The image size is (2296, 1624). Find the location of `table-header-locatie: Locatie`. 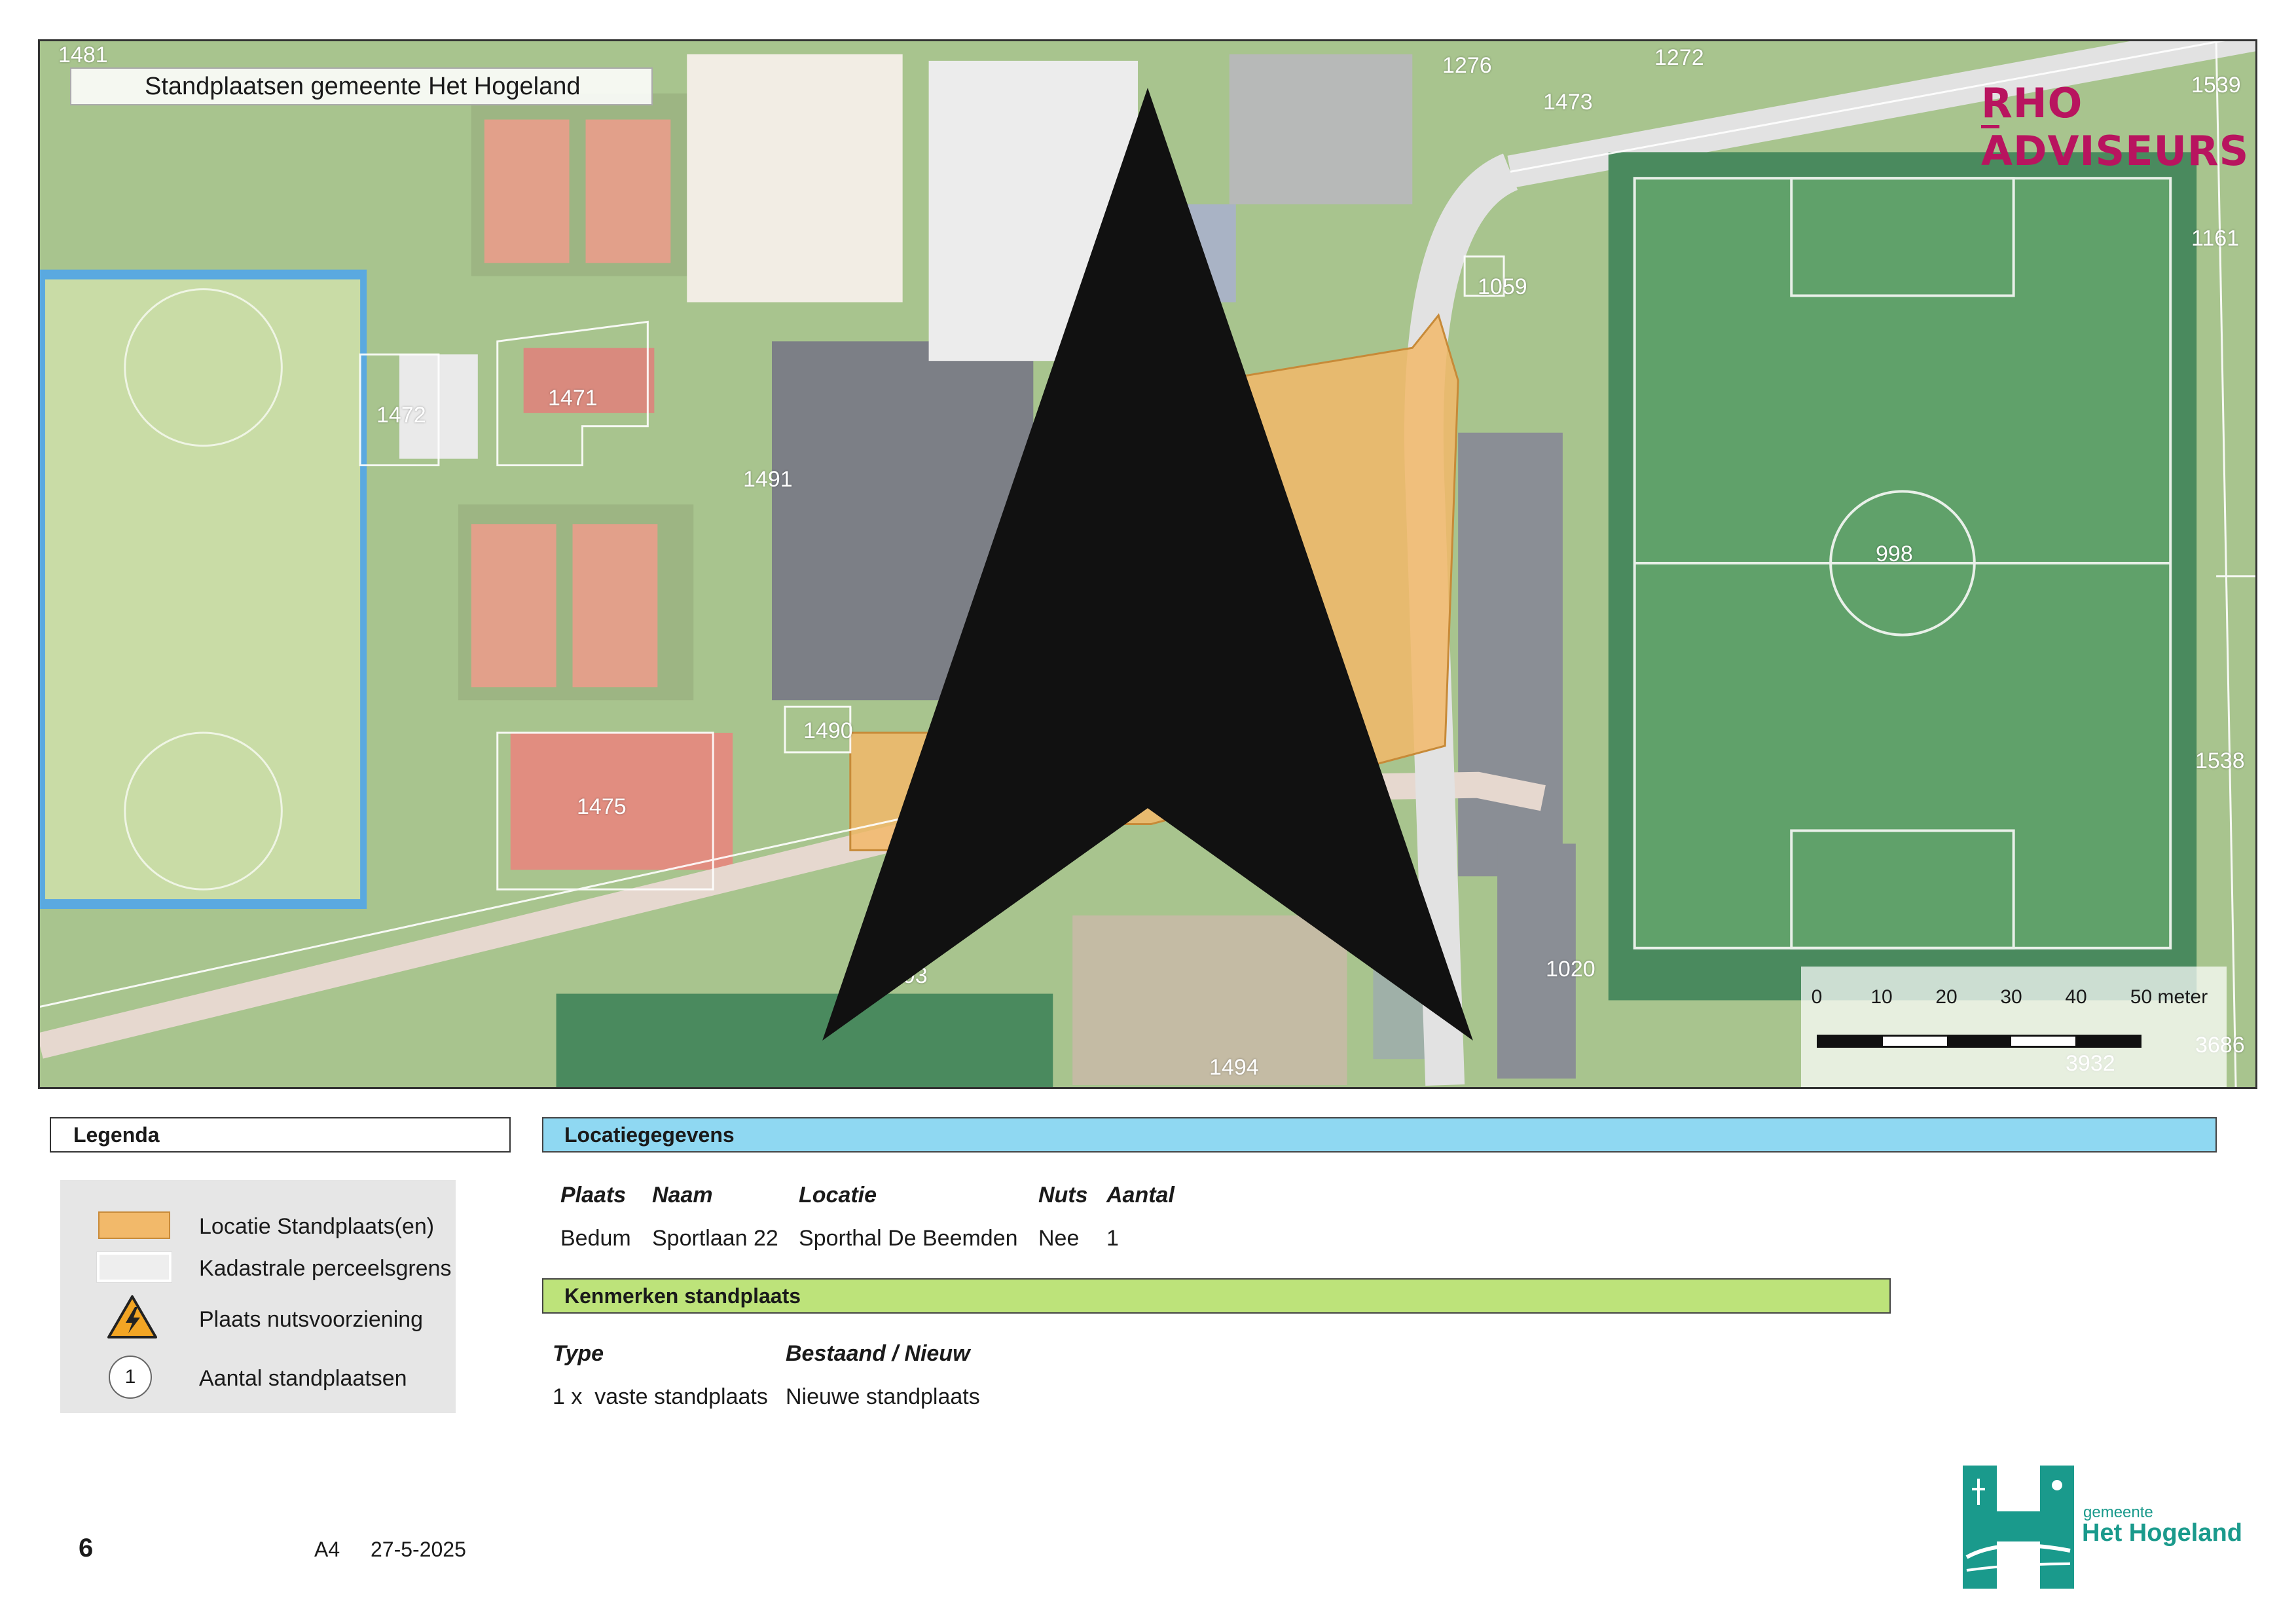

table-header-locatie: Locatie is located at coordinates (838, 1195).